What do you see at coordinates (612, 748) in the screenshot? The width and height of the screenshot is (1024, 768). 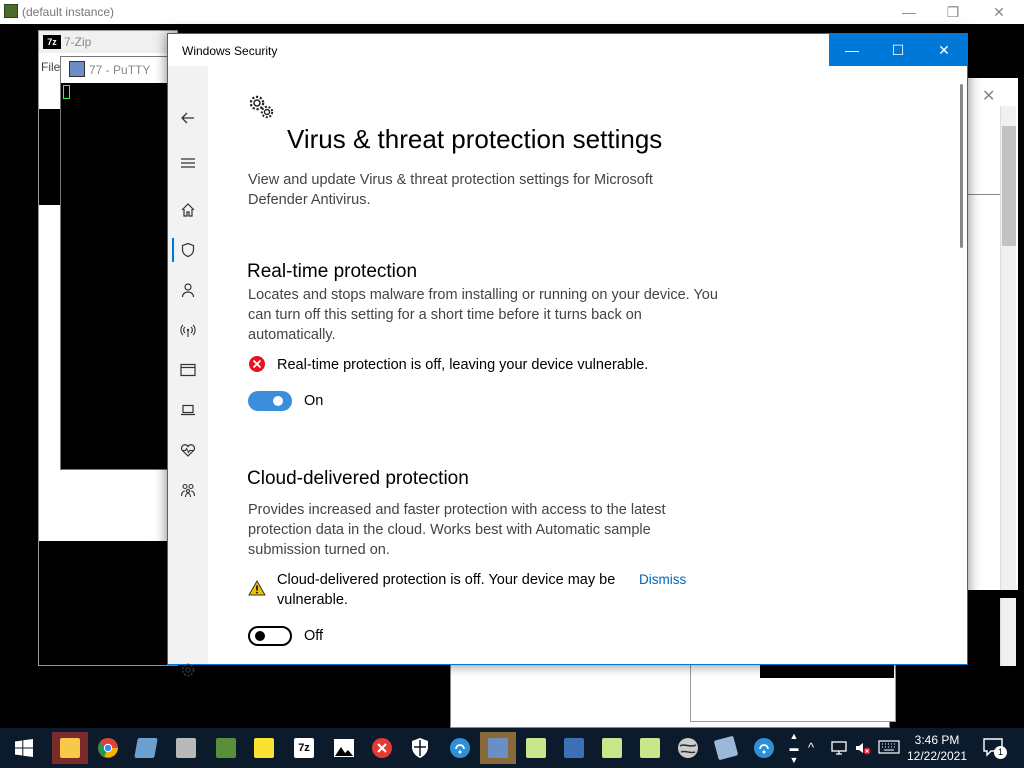 I see `notepad-2-icon` at bounding box center [612, 748].